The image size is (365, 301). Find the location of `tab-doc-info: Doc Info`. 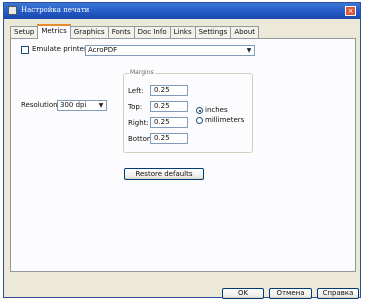

tab-doc-info: Doc Info is located at coordinates (152, 32).